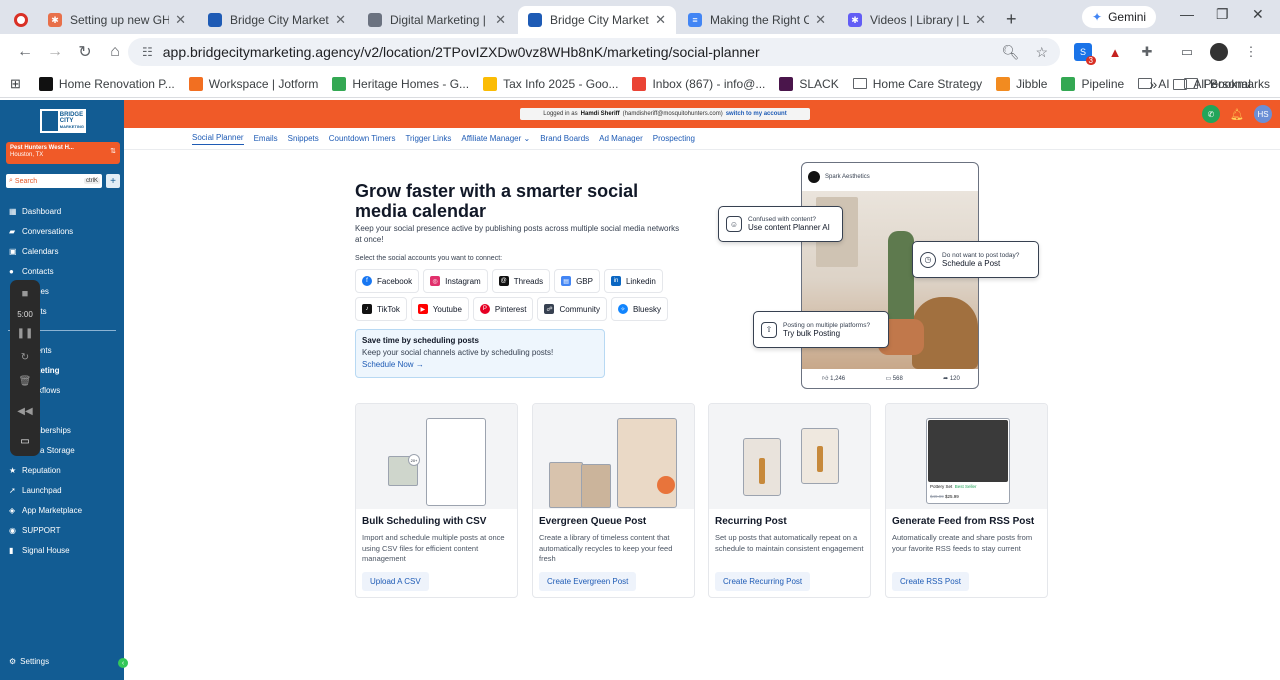 This screenshot has width=1280, height=680. I want to click on profile-avatar, so click(1219, 52).